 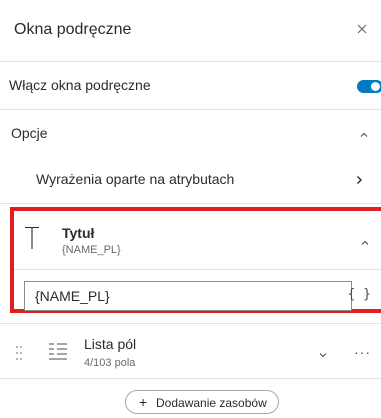 What do you see at coordinates (359, 180) in the screenshot?
I see `chevron-right-icon` at bounding box center [359, 180].